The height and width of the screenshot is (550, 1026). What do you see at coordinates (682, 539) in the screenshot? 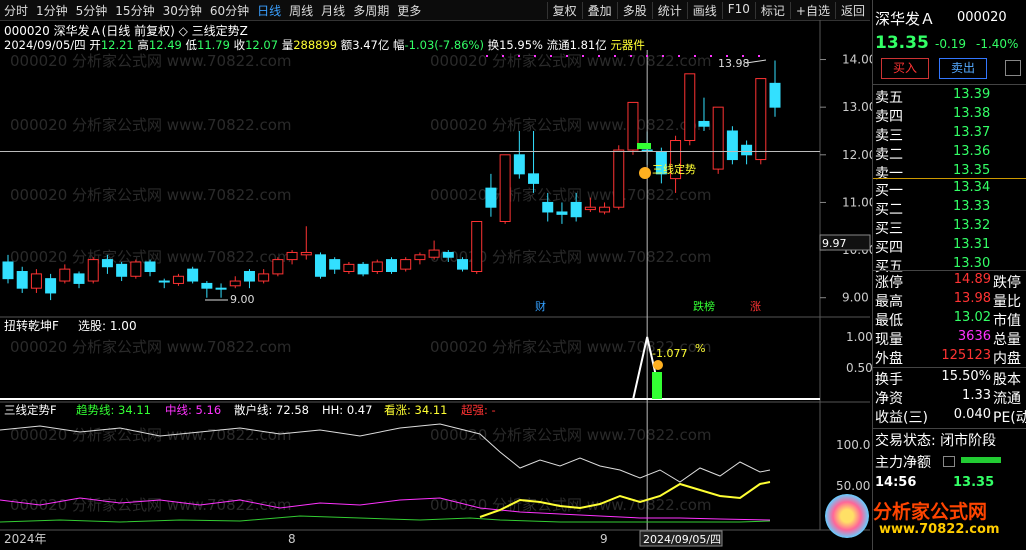
I see `cursor-date: 2024/09/05/四` at bounding box center [682, 539].